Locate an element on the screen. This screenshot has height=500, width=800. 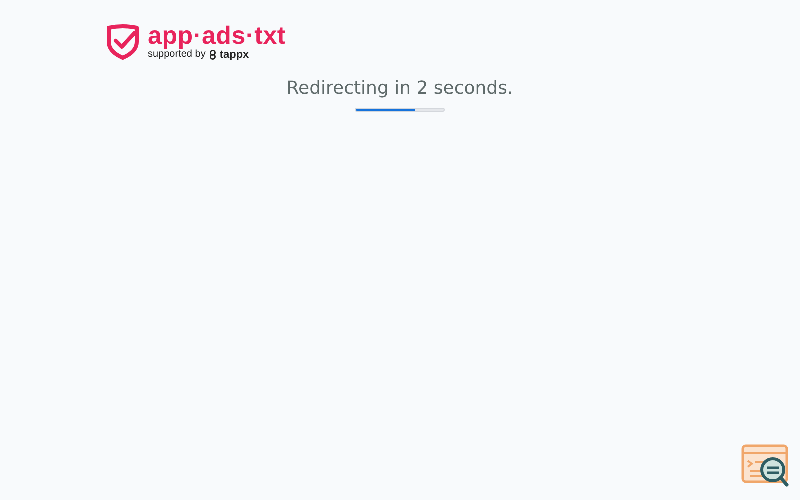
tagline: supported by is located at coordinates (177, 55).